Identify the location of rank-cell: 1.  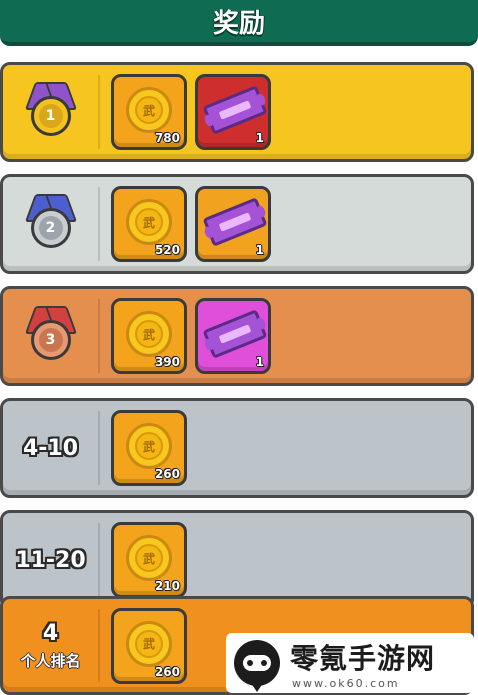
(50, 112).